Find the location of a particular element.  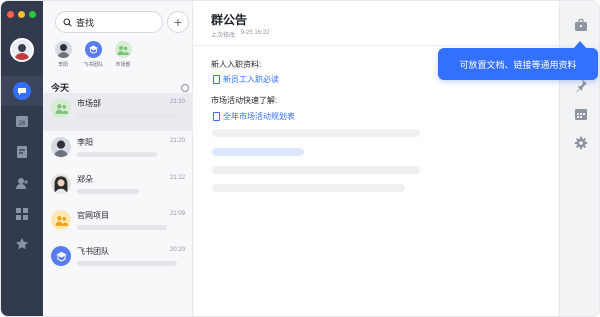

calendar-day: 26 is located at coordinates (22, 124).